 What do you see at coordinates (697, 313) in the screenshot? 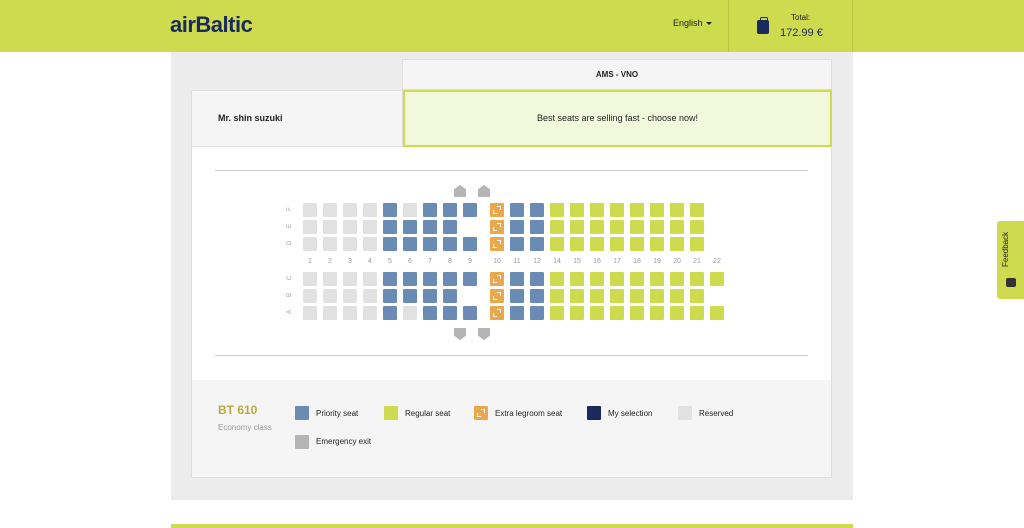
I see `seat-21A` at bounding box center [697, 313].